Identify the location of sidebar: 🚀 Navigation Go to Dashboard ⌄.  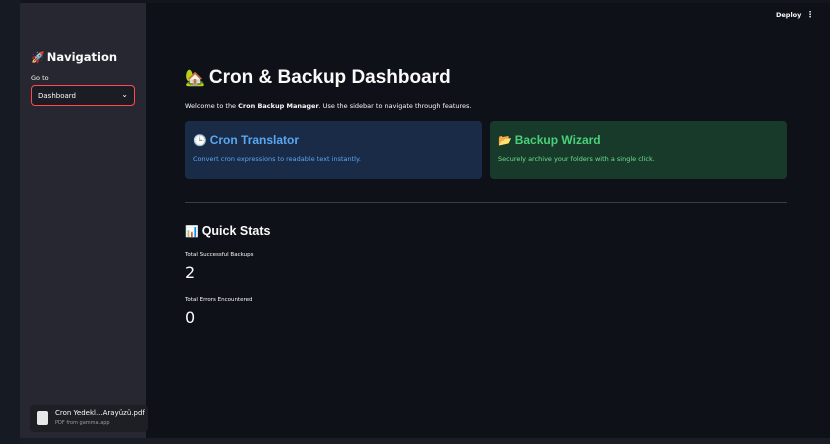
(83, 220).